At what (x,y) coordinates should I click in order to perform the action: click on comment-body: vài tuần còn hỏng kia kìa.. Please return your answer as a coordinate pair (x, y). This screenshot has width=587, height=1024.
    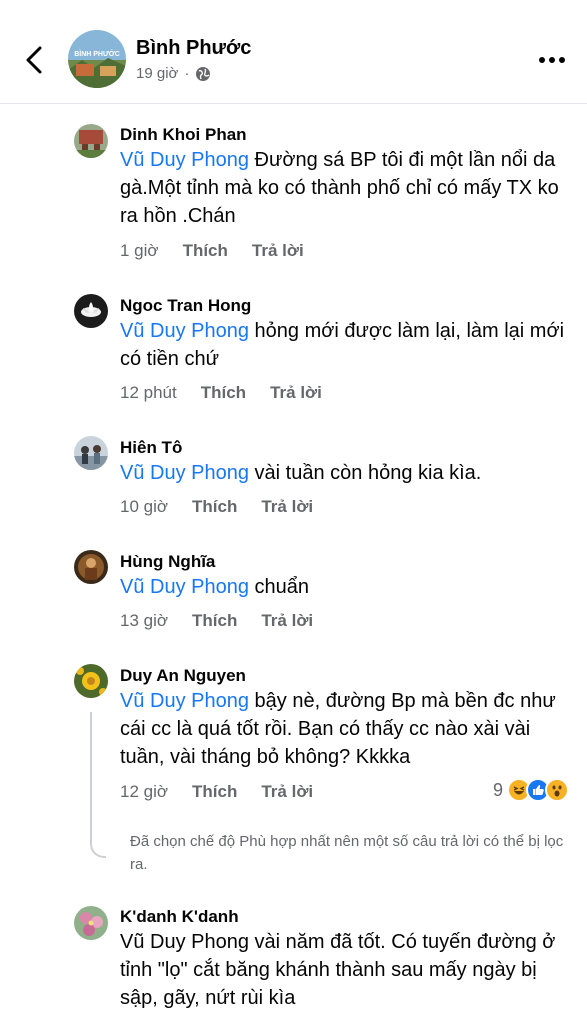
    Looking at the image, I should click on (365, 473).